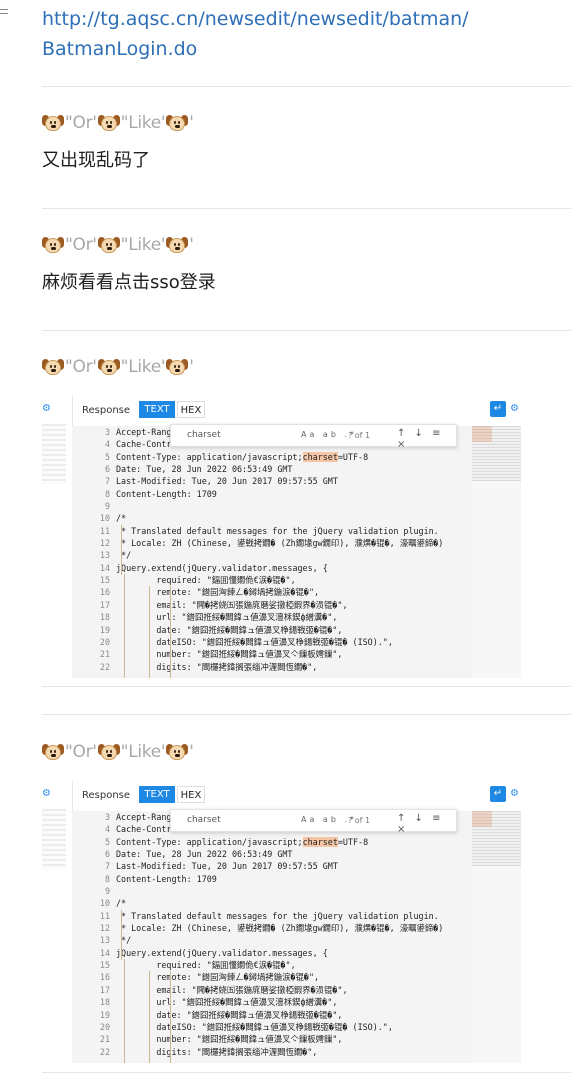 This screenshot has height=1087, width=571. I want to click on line-number: 8, so click(107, 878).